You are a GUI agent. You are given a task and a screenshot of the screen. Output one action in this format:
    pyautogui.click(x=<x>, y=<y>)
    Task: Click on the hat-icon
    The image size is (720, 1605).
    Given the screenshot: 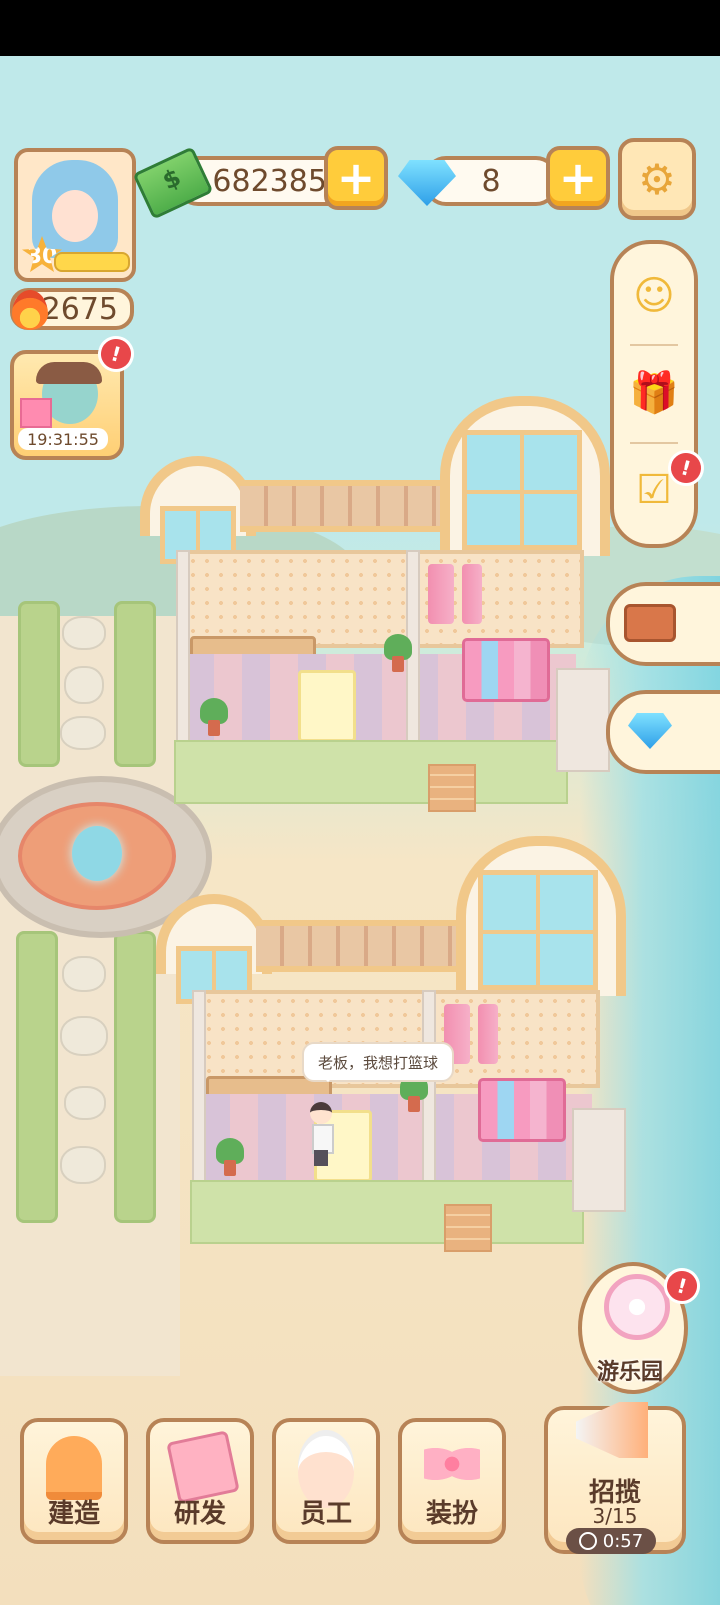 What is the action you would take?
    pyautogui.click(x=69, y=373)
    